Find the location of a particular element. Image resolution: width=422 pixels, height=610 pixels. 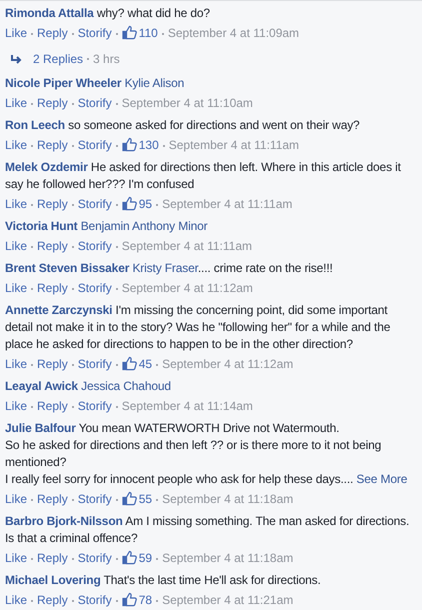

reply-arrow-icon is located at coordinates (17, 59).